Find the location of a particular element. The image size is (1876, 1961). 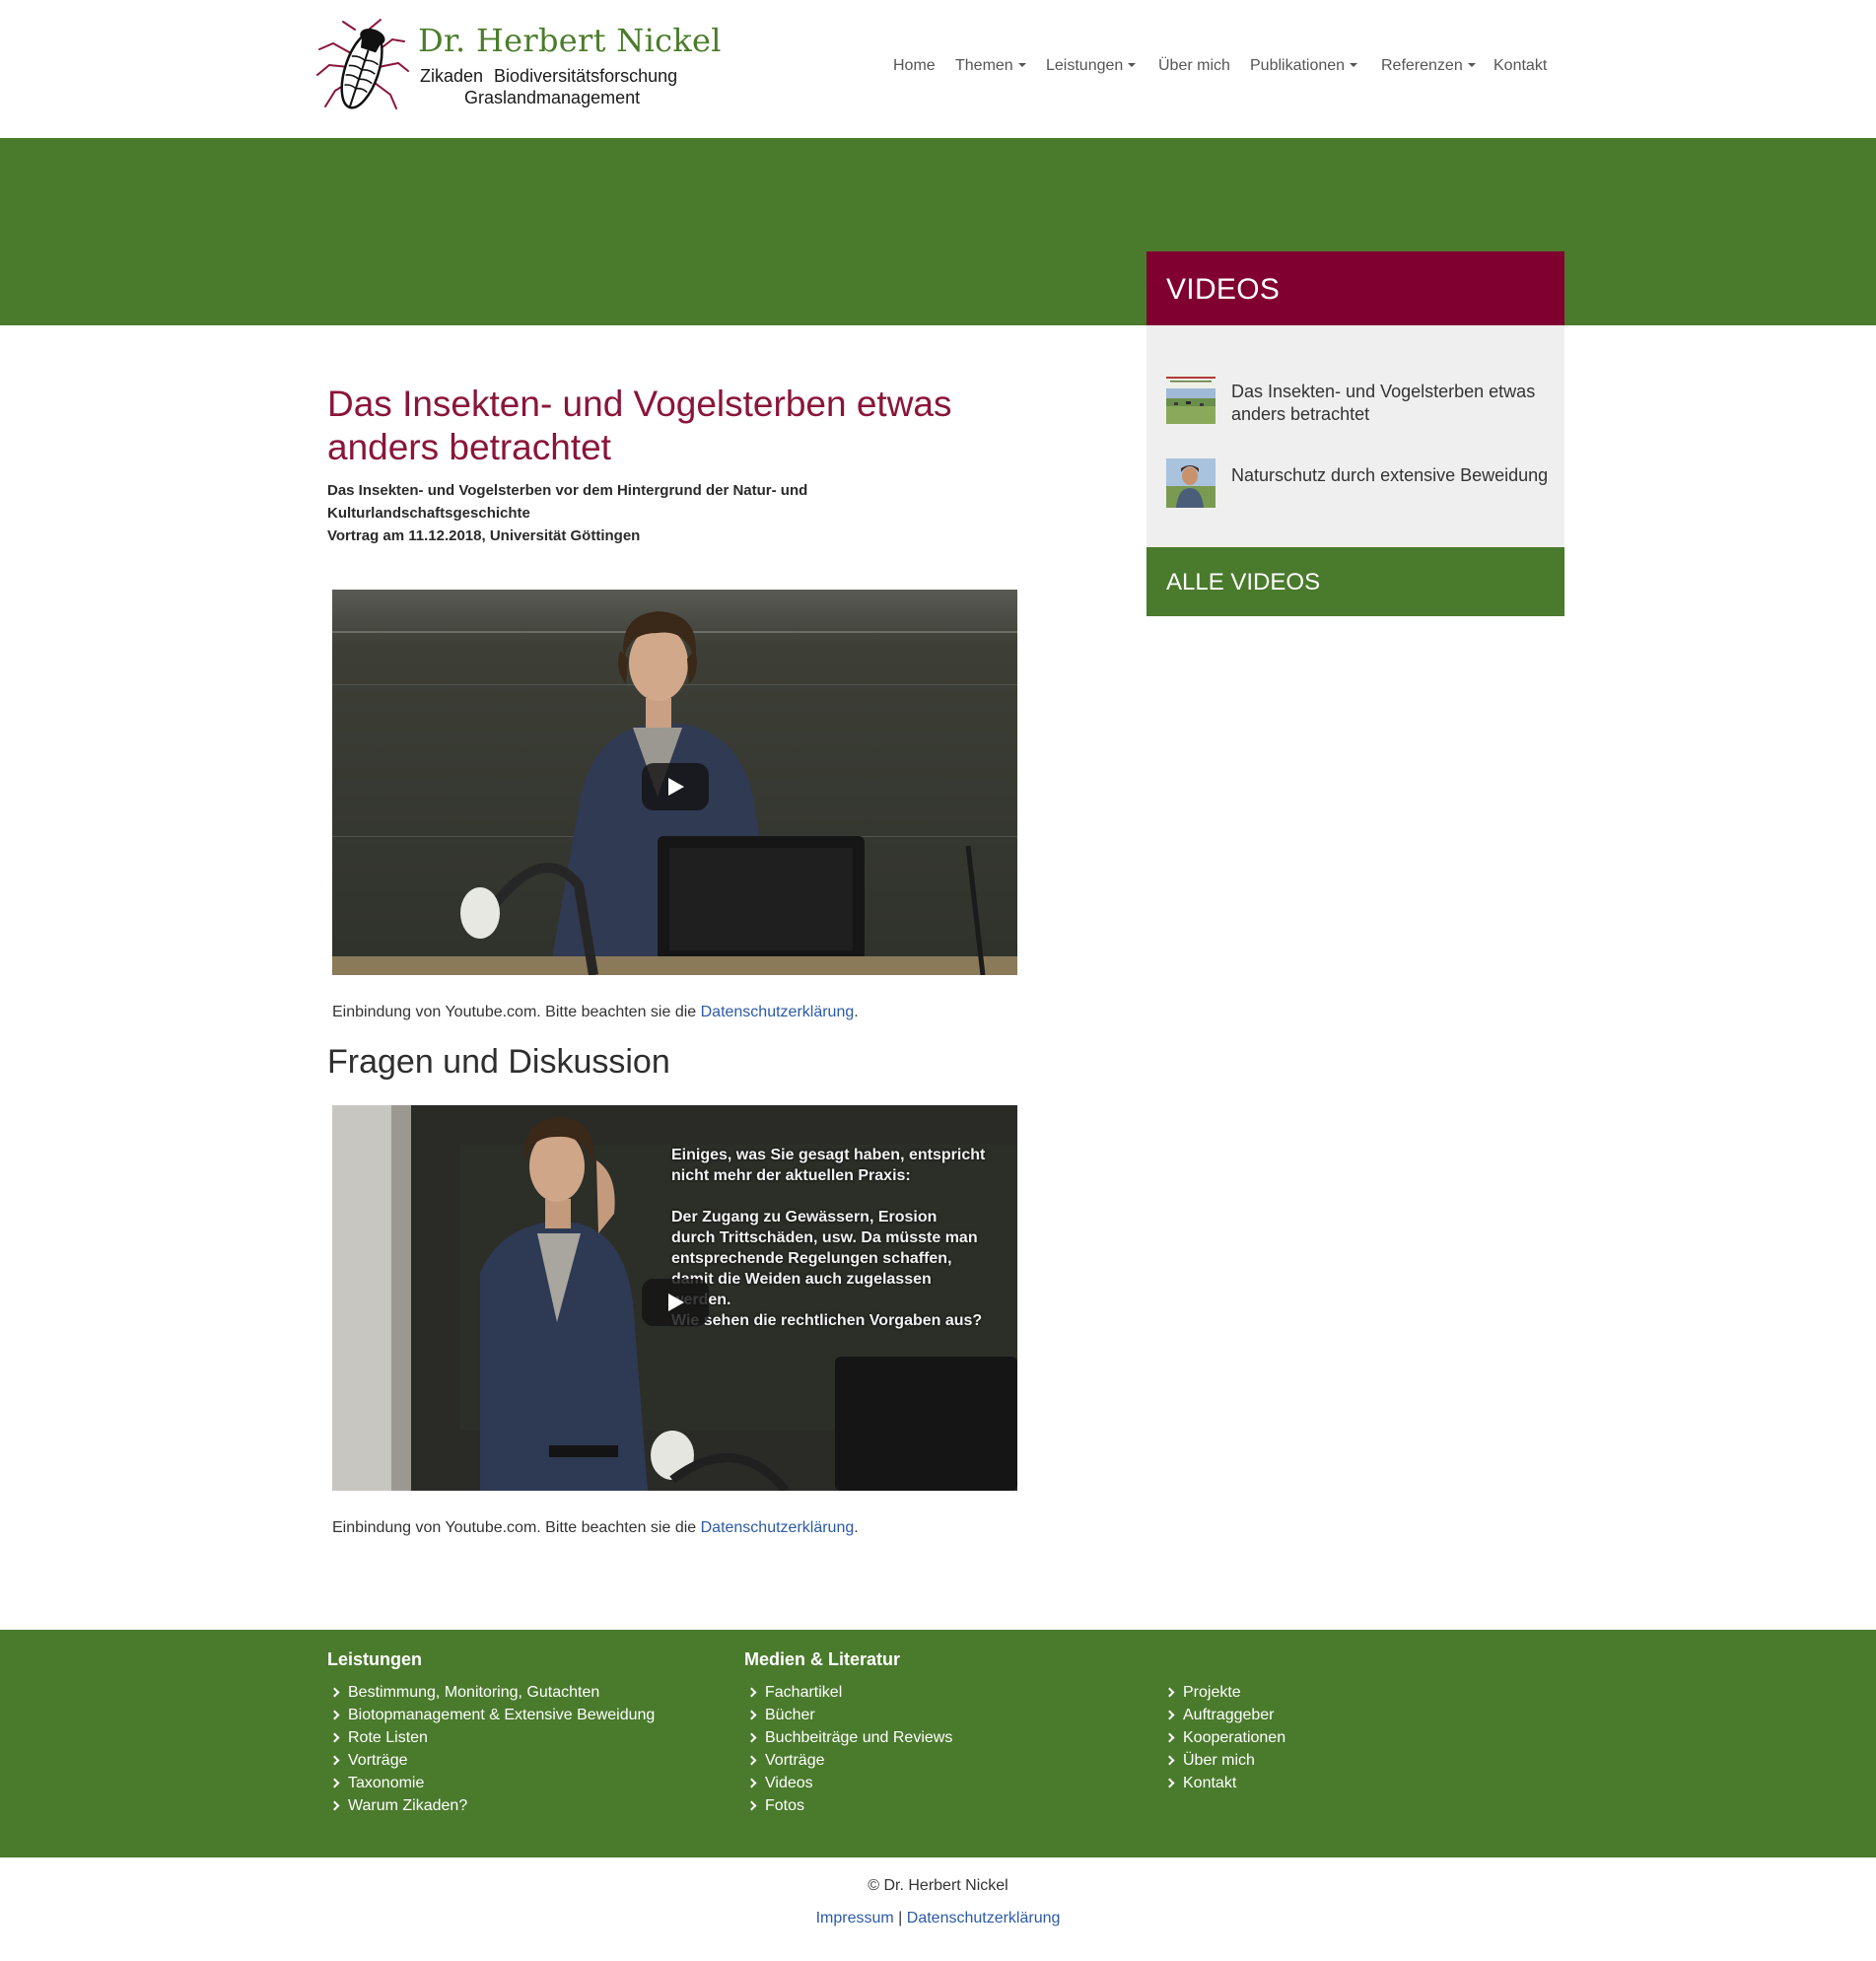

legal-links: Impressum | Datenschutzerklärung is located at coordinates (938, 1918).